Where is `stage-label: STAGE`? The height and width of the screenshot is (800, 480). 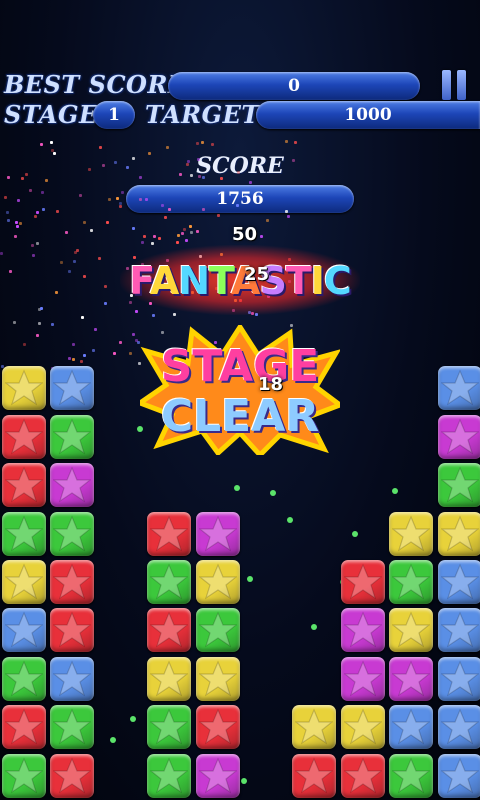 stage-label: STAGE is located at coordinates (51, 114).